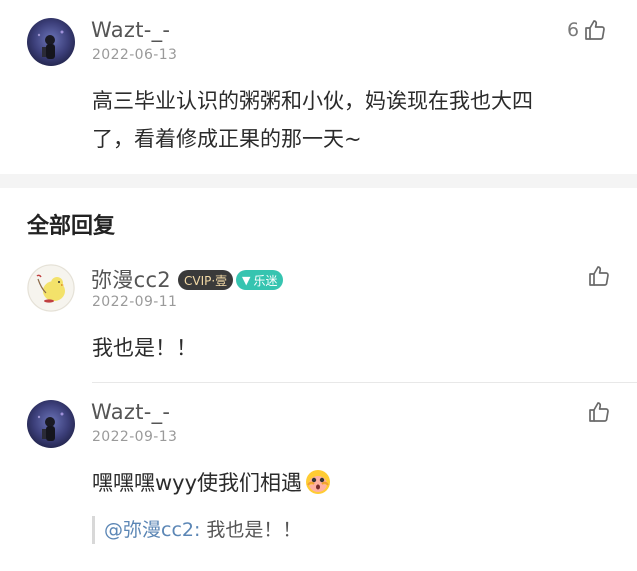  What do you see at coordinates (131, 279) in the screenshot?
I see `reply-username: 弥漫cc2` at bounding box center [131, 279].